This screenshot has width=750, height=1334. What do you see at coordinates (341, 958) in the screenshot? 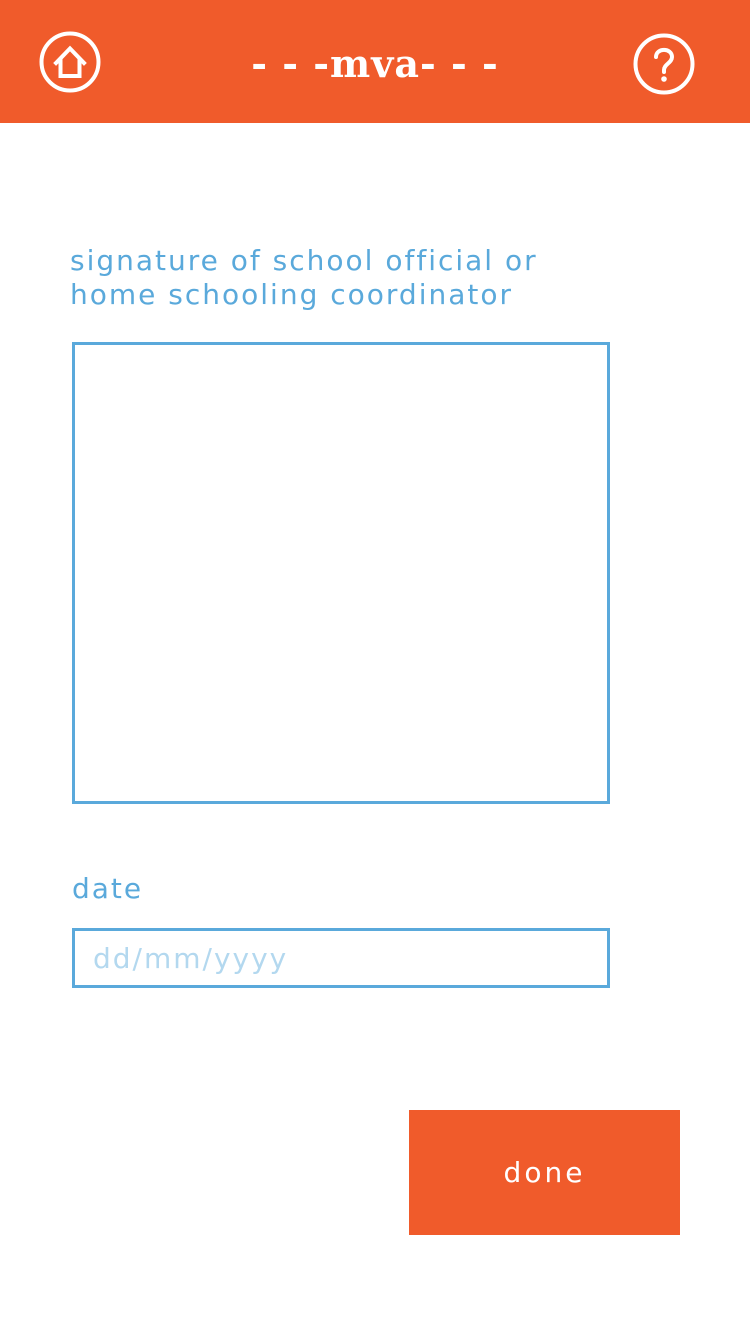
I see `date-input` at bounding box center [341, 958].